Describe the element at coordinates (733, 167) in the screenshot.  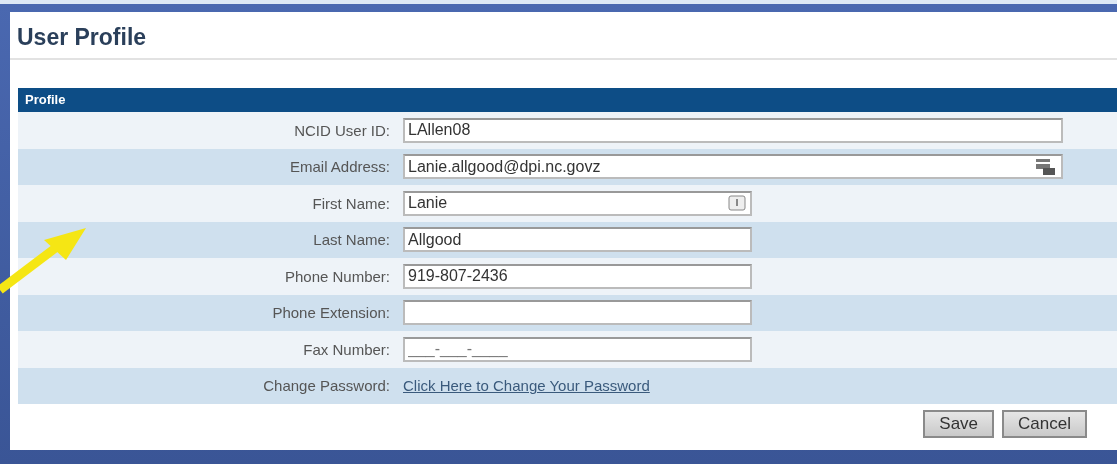
I see `input-field: Lanie.allgood@dpi.nc.govz` at that location.